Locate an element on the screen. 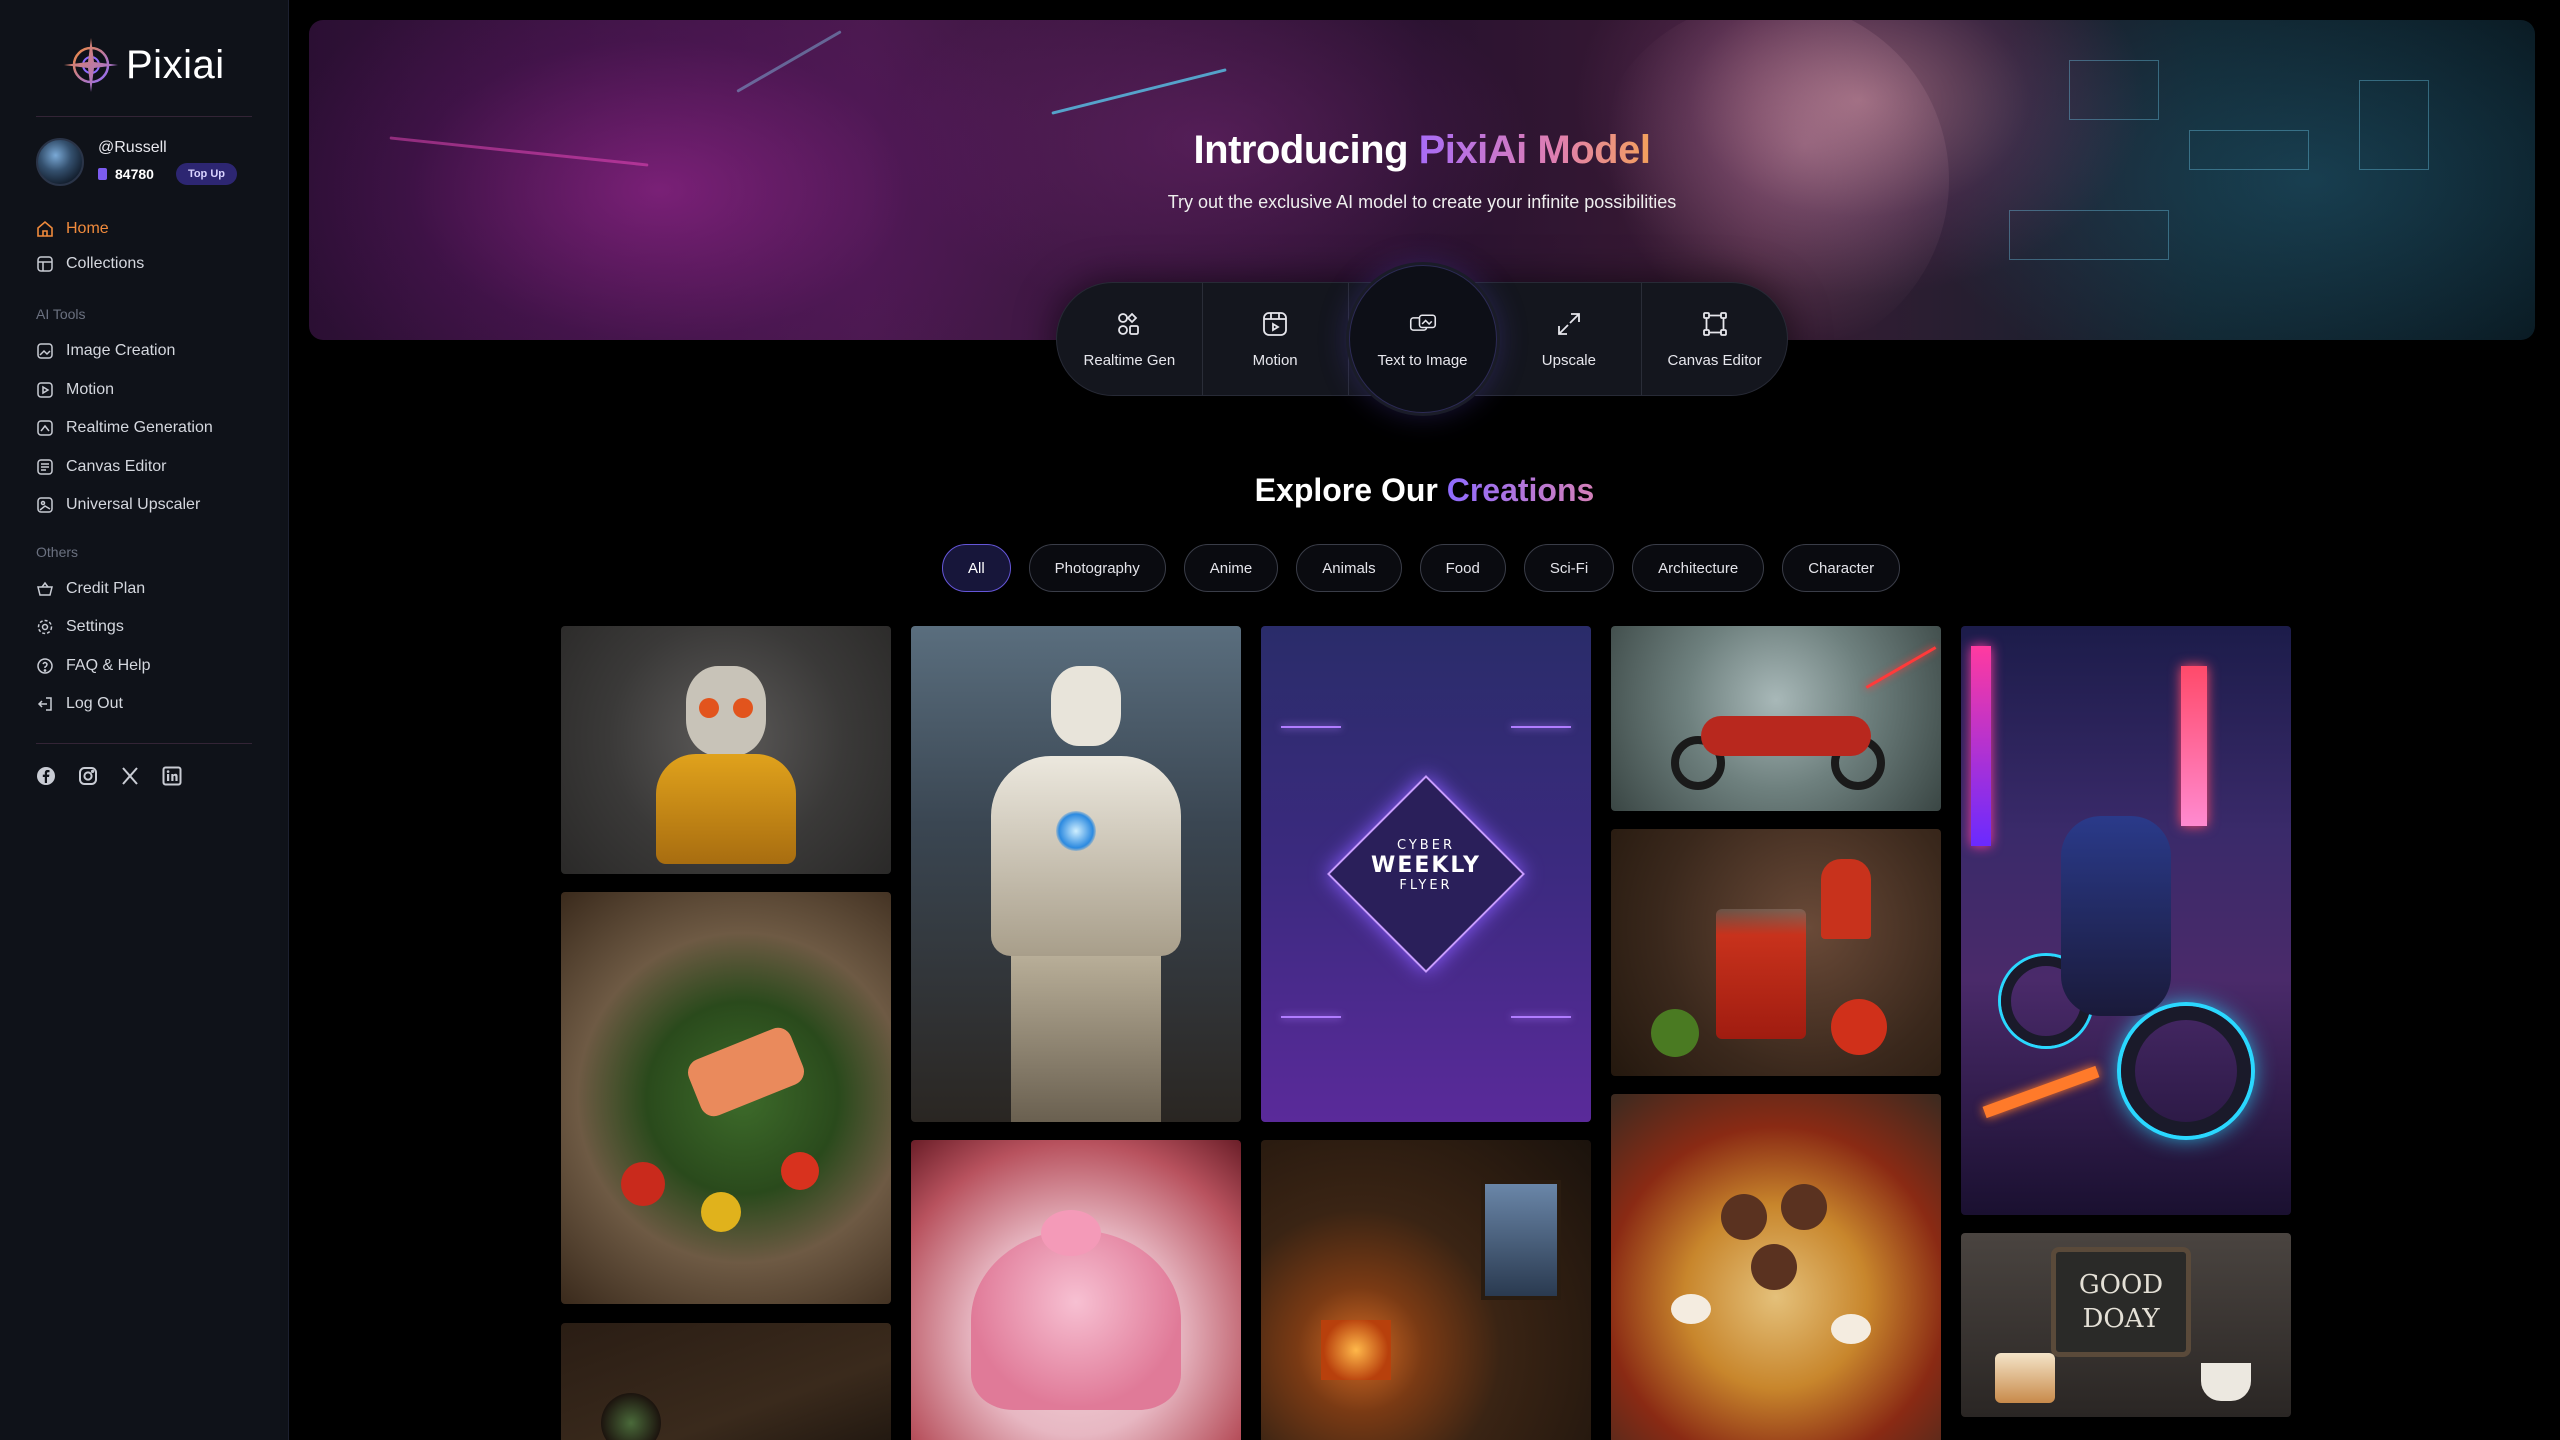 This screenshot has height=1440, width=2560. nav-item-image-creation: Image Creation is located at coordinates (105, 351).